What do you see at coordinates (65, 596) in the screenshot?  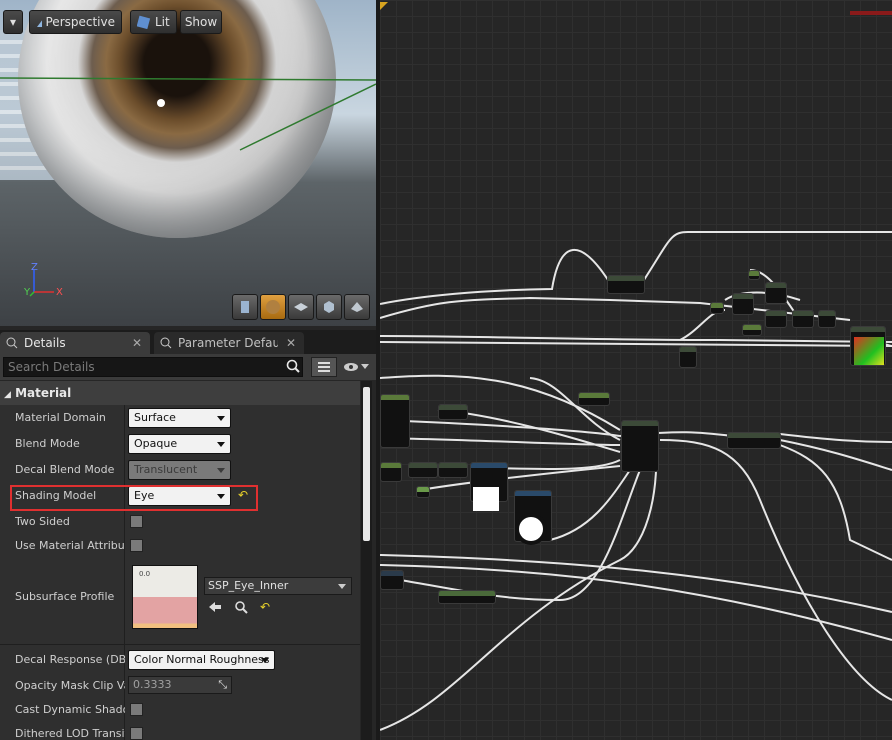 I see `subsurface-profile-label: Subsurface Profile` at bounding box center [65, 596].